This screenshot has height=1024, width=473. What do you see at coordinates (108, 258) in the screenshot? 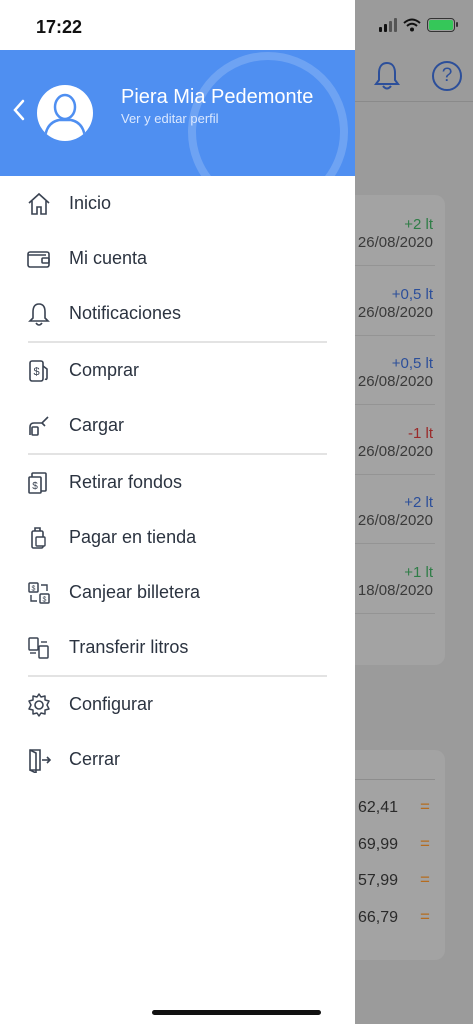
I see `menu-item-label: Mi cuenta` at bounding box center [108, 258].